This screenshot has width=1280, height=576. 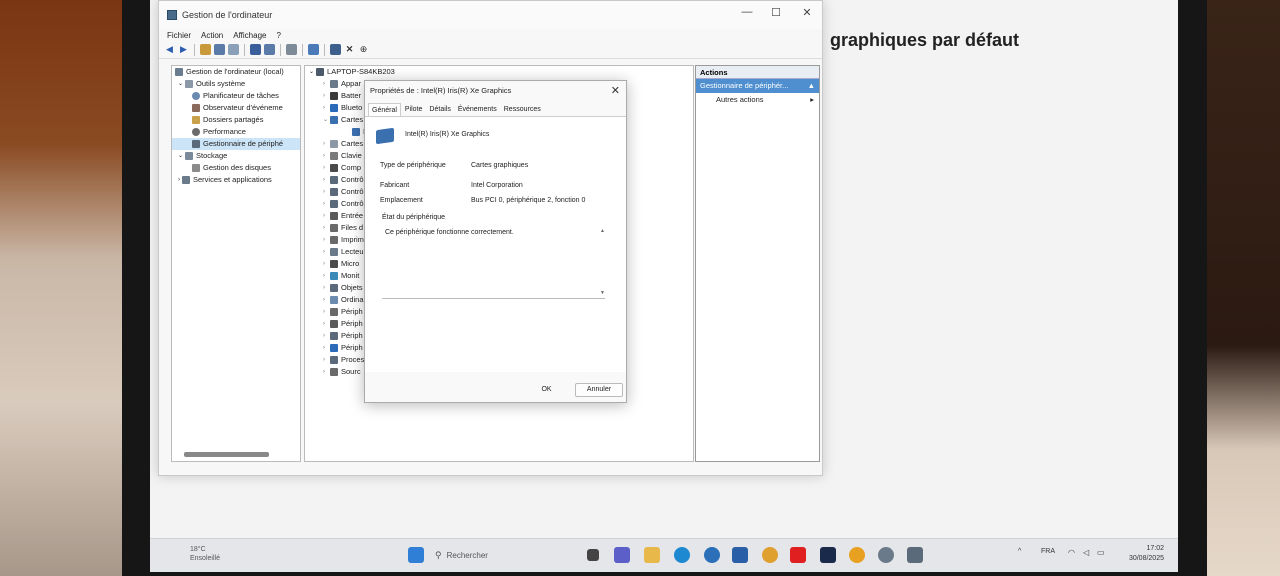 I want to click on chrome-icon, so click(x=857, y=555).